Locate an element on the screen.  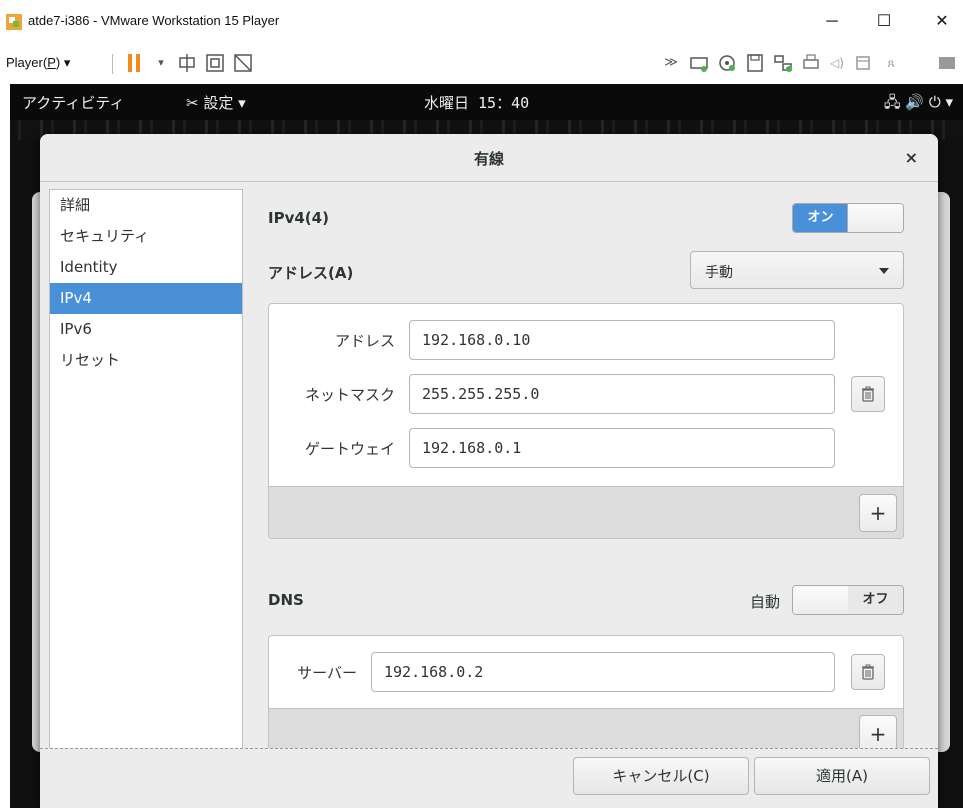
dialog-header: 有線 × is located at coordinates (489, 158).